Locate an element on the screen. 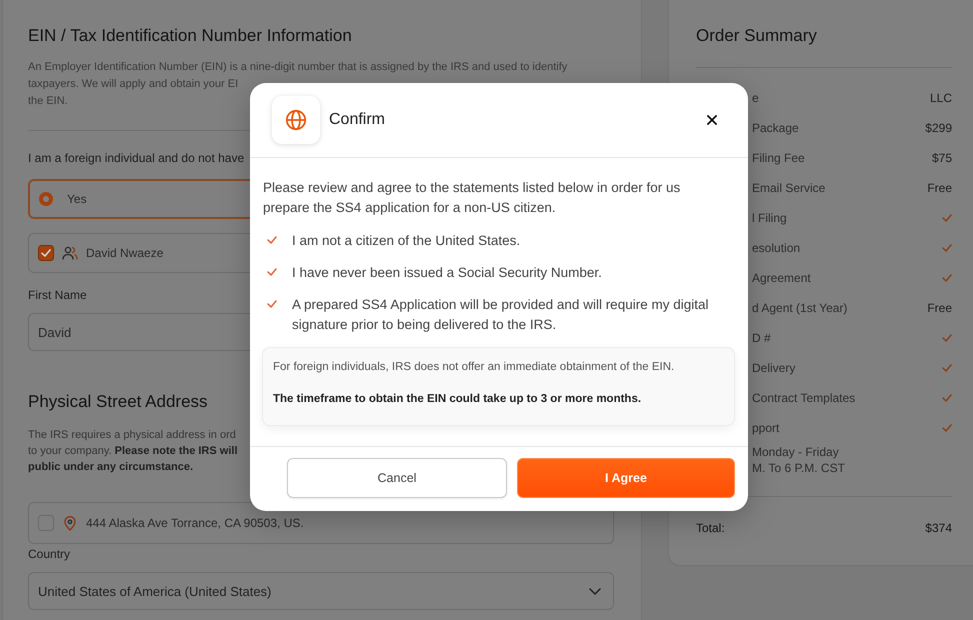  summary-value: LLC is located at coordinates (941, 98).